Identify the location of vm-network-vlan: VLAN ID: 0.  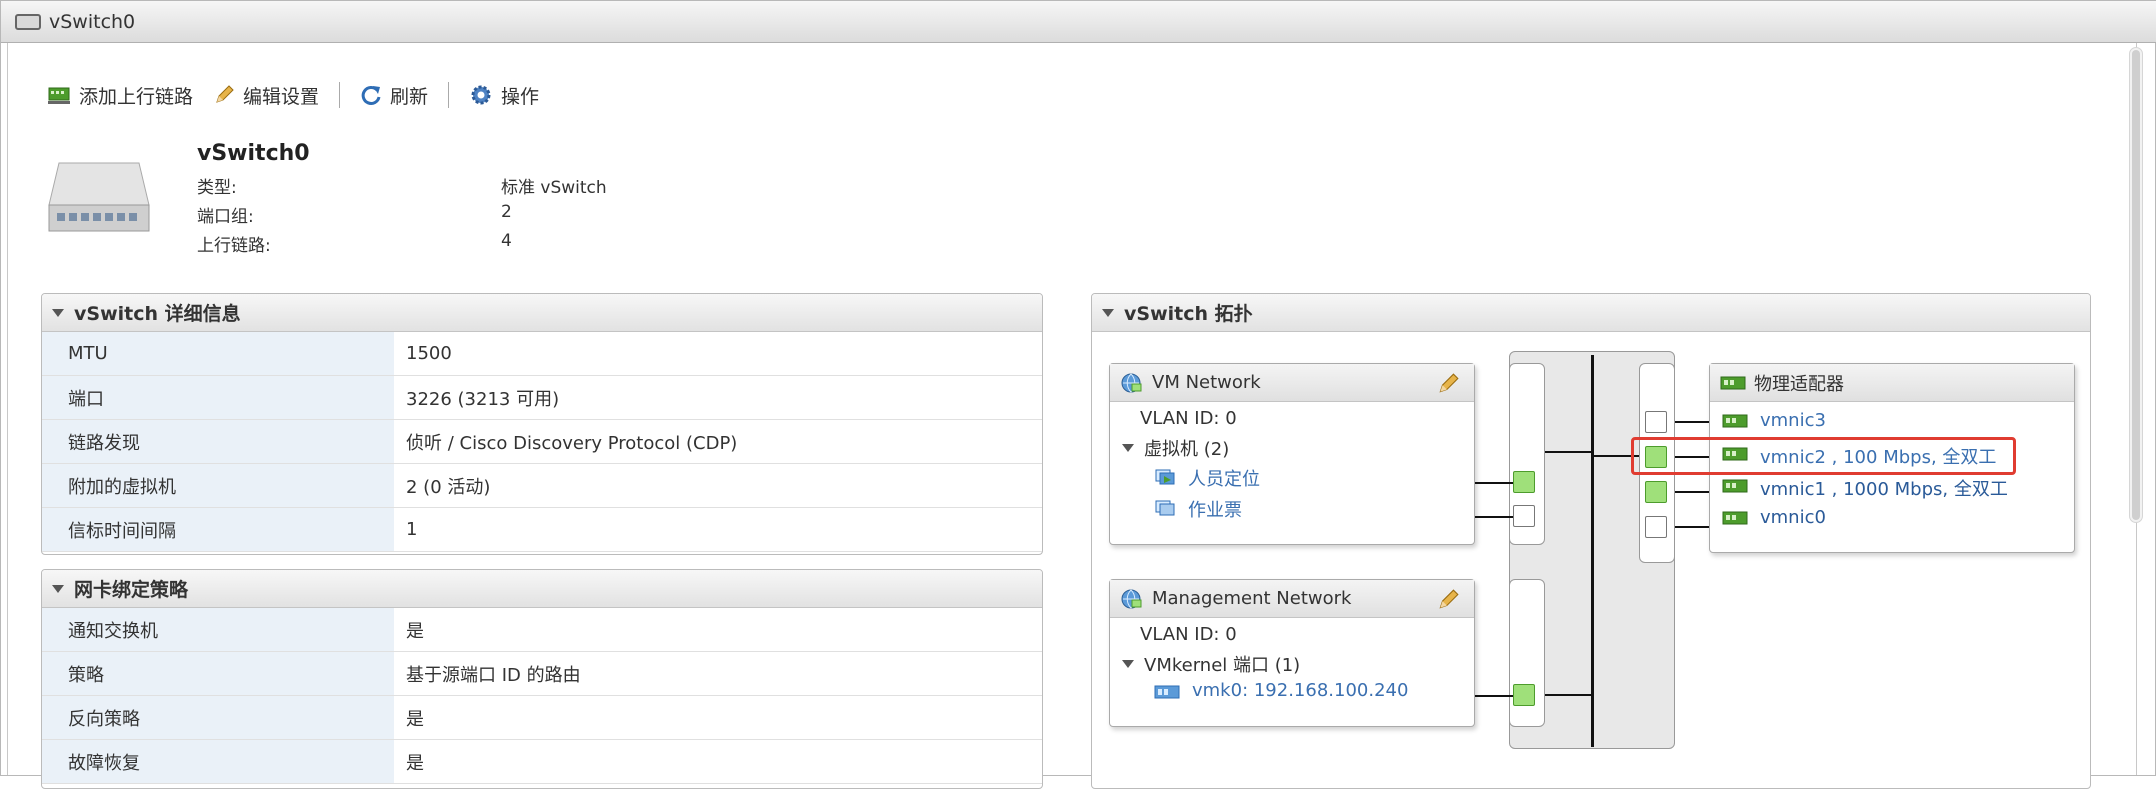
(1188, 418).